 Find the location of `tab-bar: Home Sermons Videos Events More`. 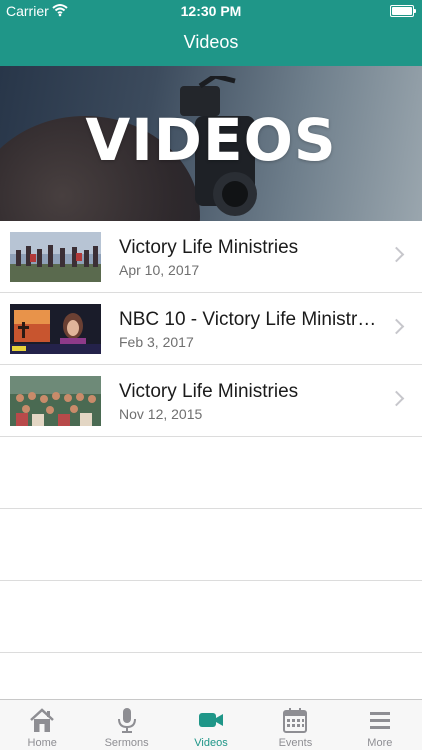

tab-bar: Home Sermons Videos Events More is located at coordinates (211, 724).